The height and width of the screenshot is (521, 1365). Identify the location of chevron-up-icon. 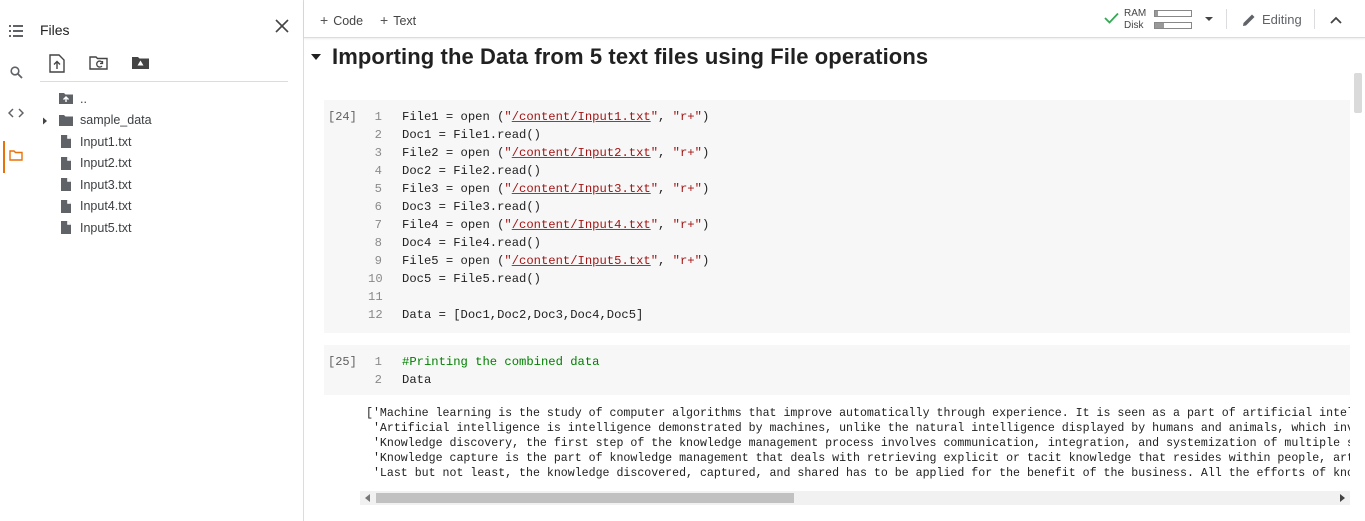
(1336, 20).